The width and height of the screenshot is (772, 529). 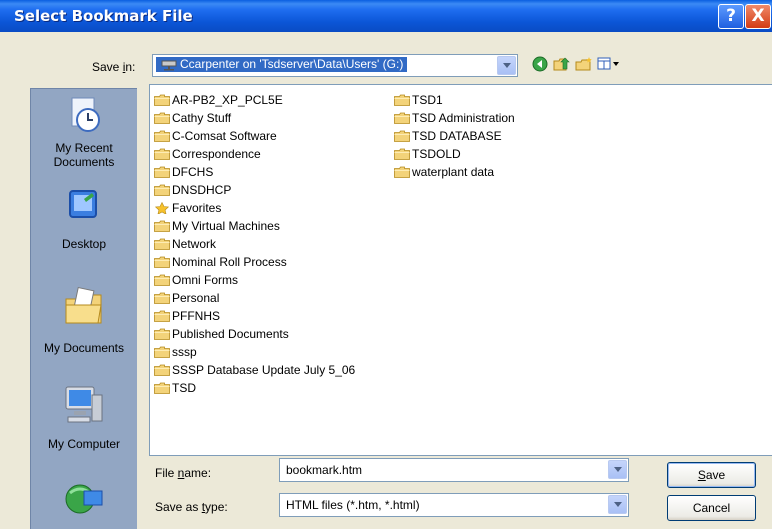 What do you see at coordinates (617, 504) in the screenshot?
I see `save-as-type-dropdown-arrow` at bounding box center [617, 504].